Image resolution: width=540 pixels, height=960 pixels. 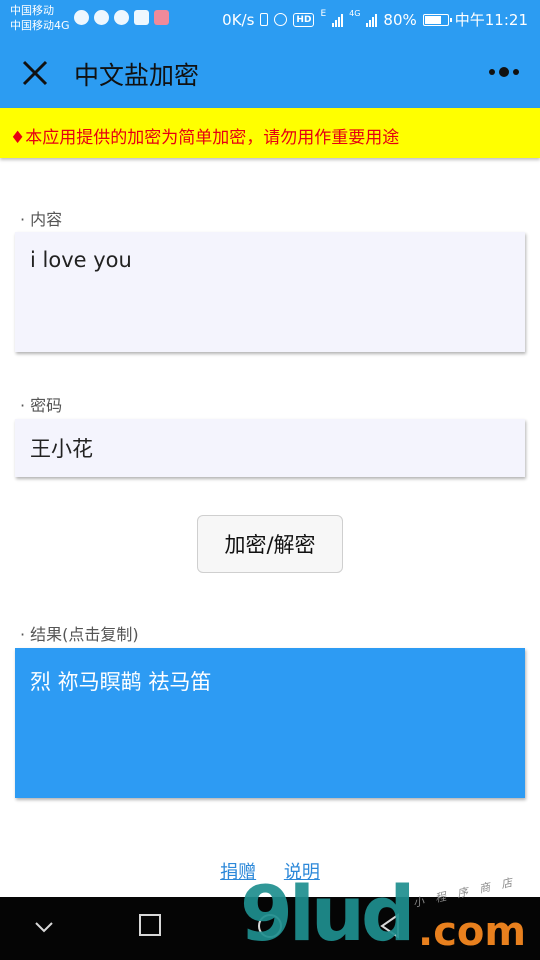 I want to click on page-title: 中文盐加密, so click(x=137, y=75).